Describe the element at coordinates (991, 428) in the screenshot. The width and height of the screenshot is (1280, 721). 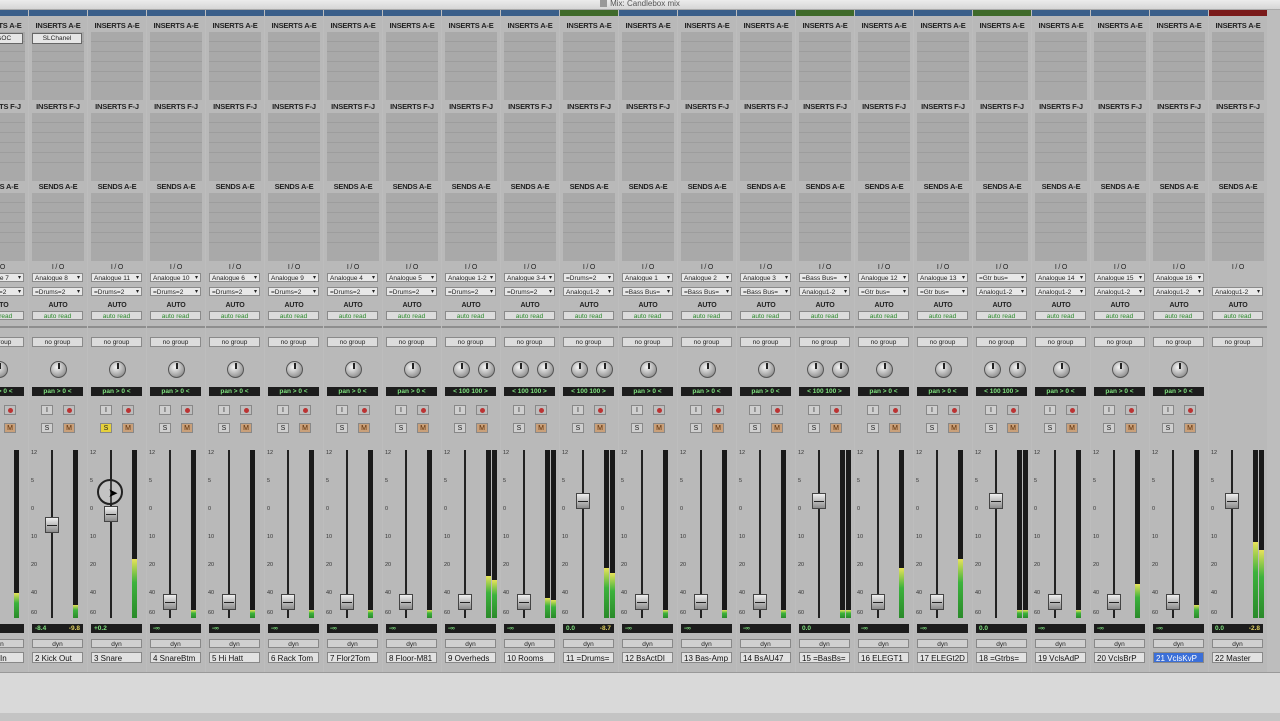
I see `solo-button: S` at that location.